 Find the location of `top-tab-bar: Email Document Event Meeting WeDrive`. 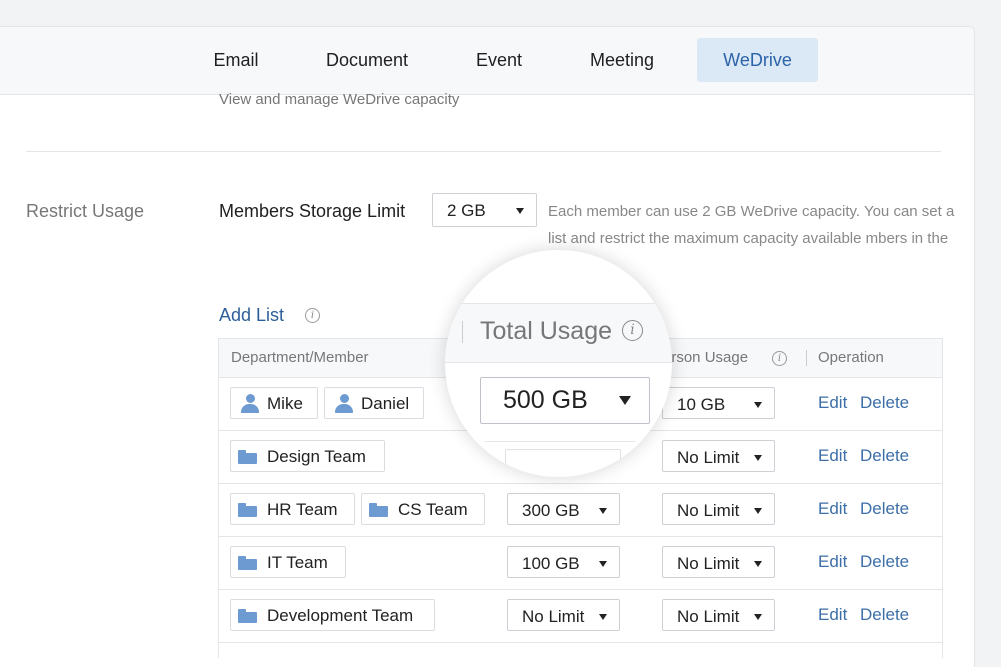

top-tab-bar: Email Document Event Meeting WeDrive is located at coordinates (487, 61).